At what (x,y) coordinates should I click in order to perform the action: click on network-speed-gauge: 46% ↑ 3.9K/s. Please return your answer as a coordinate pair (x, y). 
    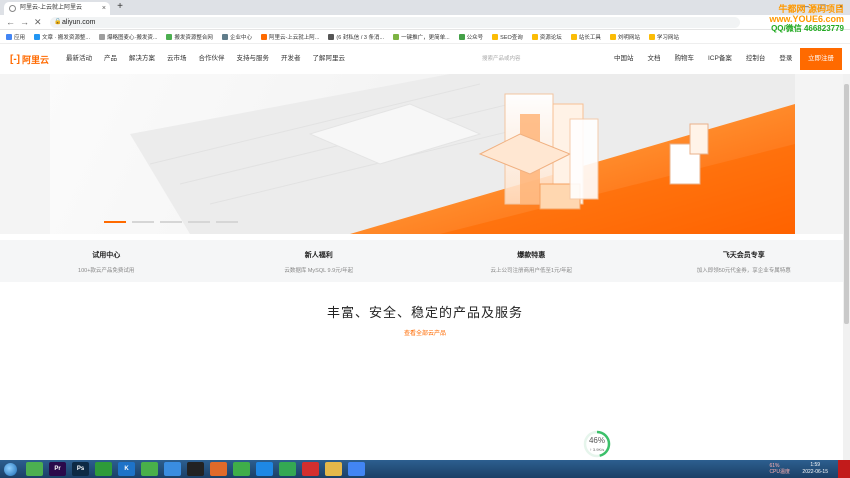
    Looking at the image, I should click on (597, 444).